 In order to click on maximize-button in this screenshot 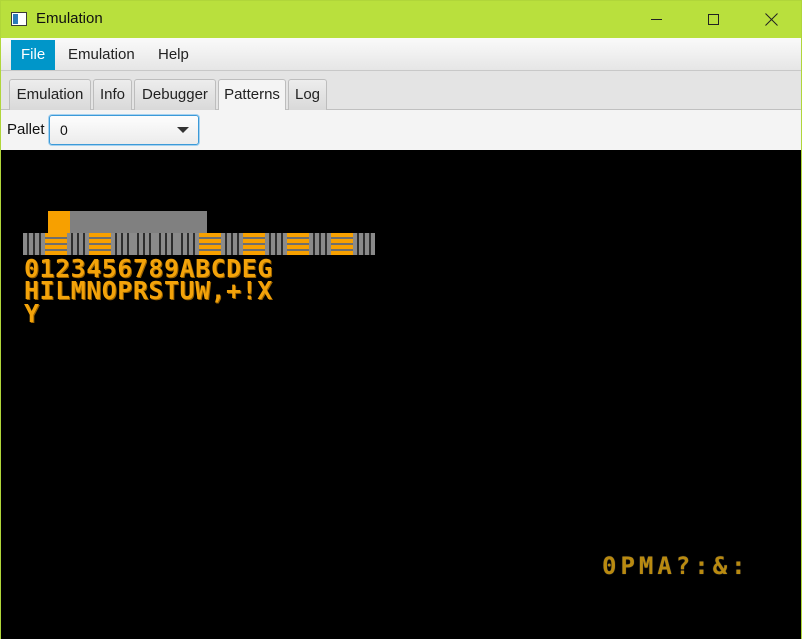, I will do `click(713, 19)`.